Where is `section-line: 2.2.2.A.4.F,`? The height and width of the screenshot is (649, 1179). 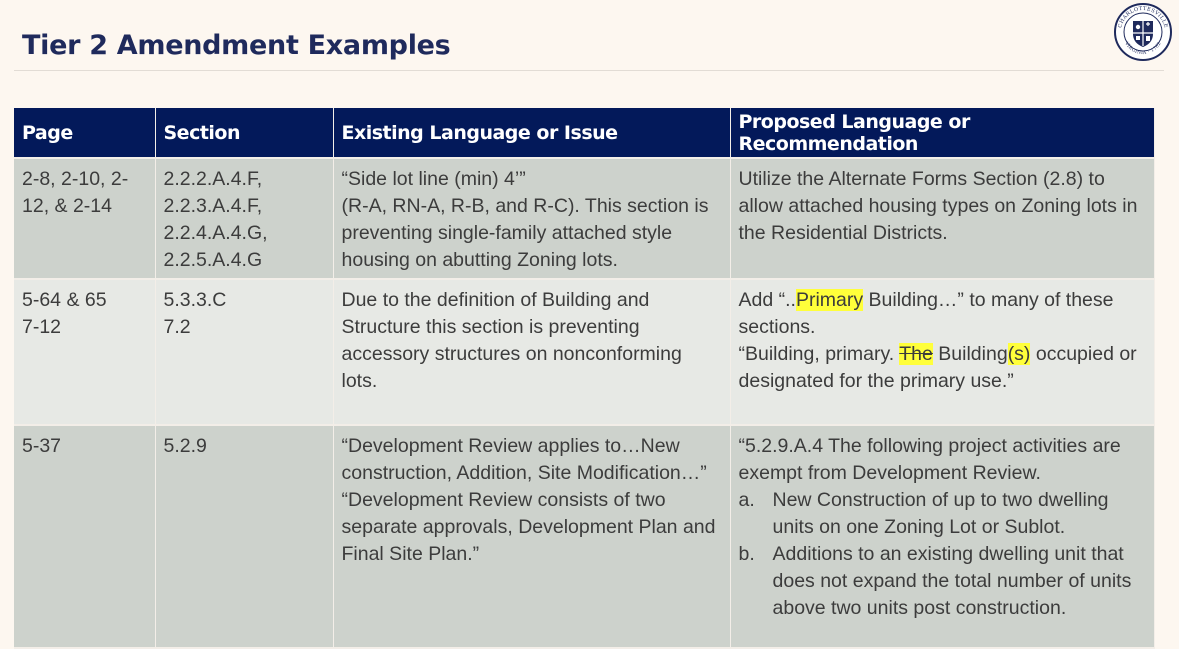 section-line: 2.2.2.A.4.F, is located at coordinates (213, 179).